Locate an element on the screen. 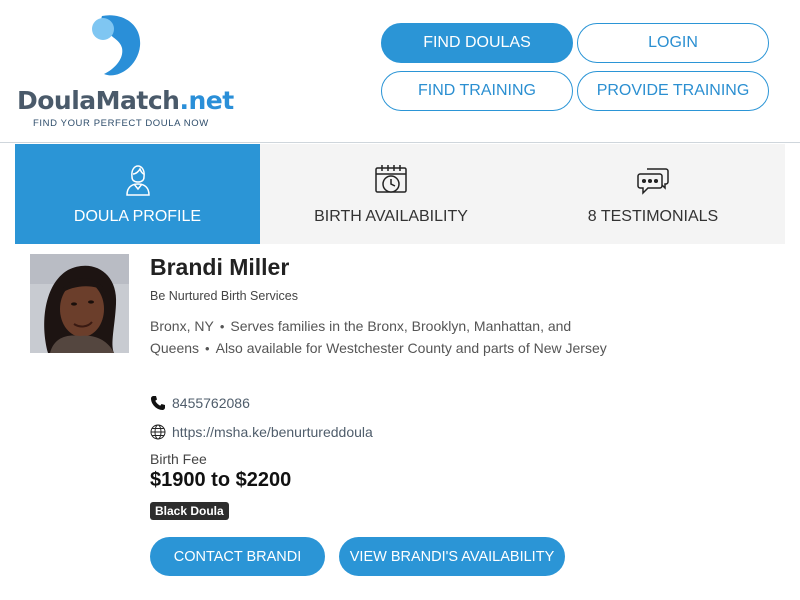  globe-icon is located at coordinates (158, 432).